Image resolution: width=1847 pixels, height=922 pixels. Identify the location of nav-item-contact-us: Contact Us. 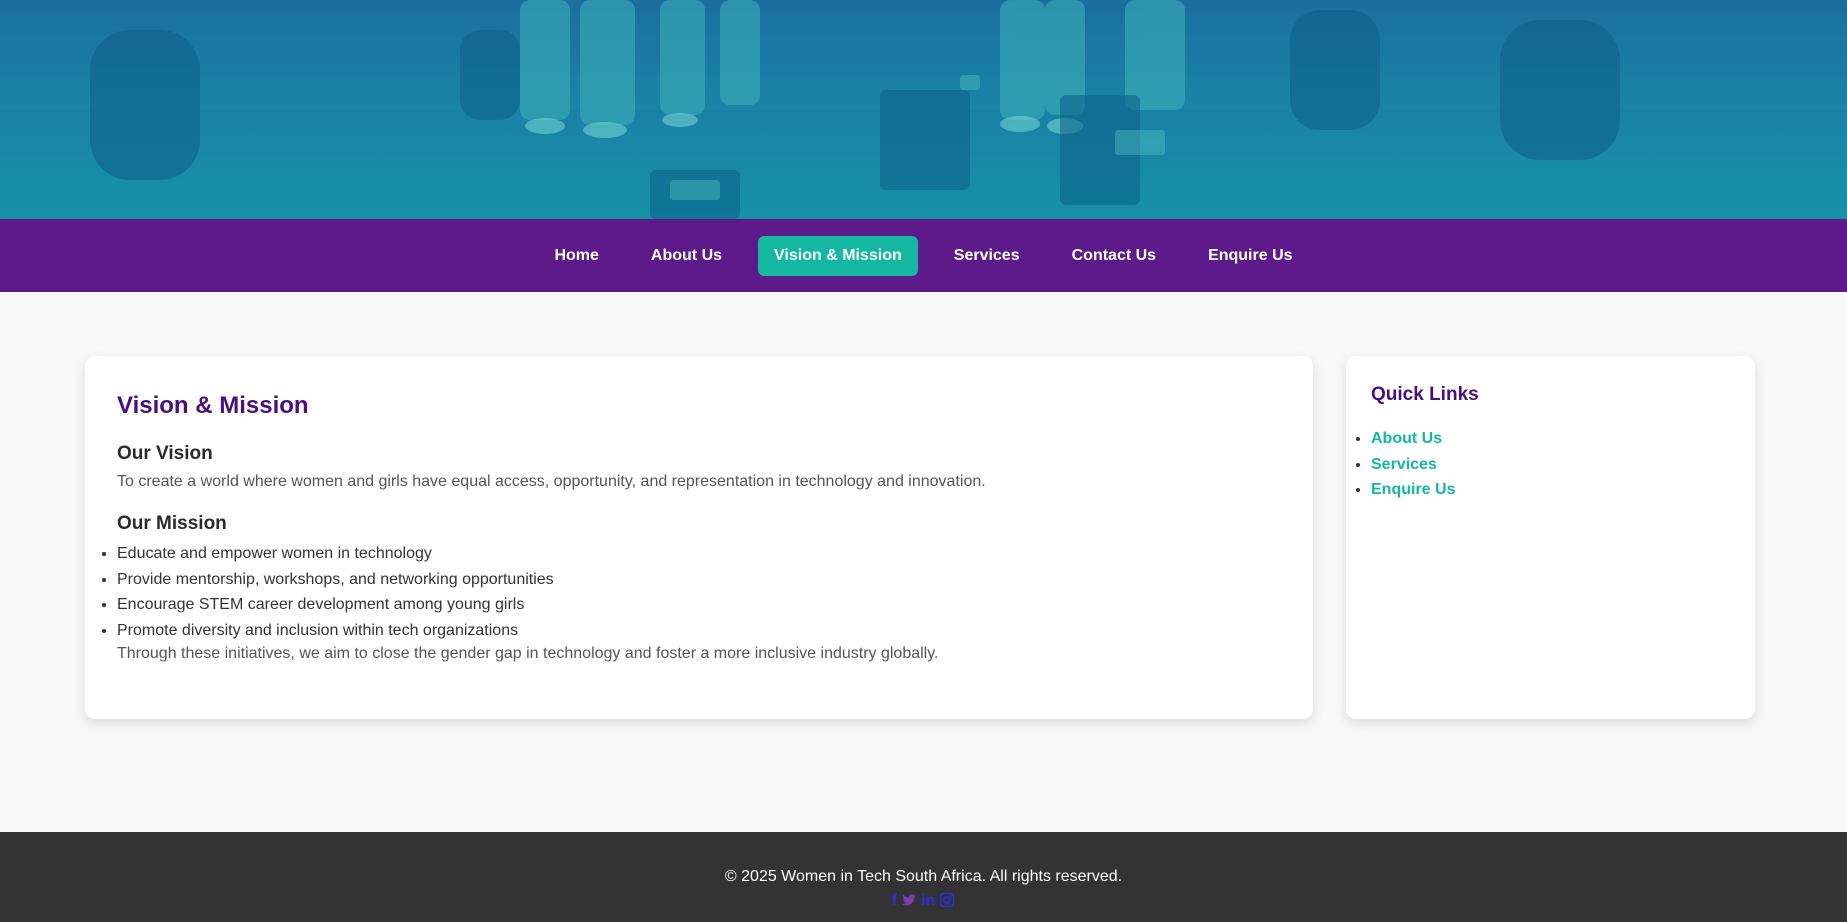
(1114, 256).